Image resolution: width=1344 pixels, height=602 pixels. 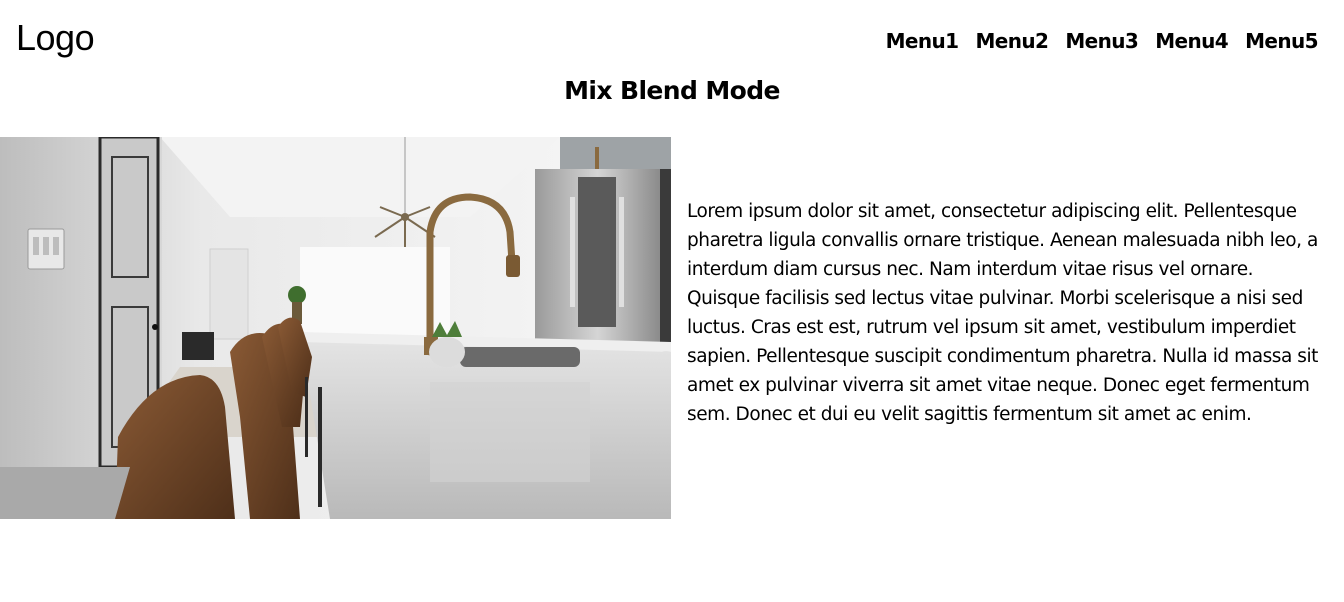 What do you see at coordinates (1281, 41) in the screenshot?
I see `nav-item-menu5: Menu5` at bounding box center [1281, 41].